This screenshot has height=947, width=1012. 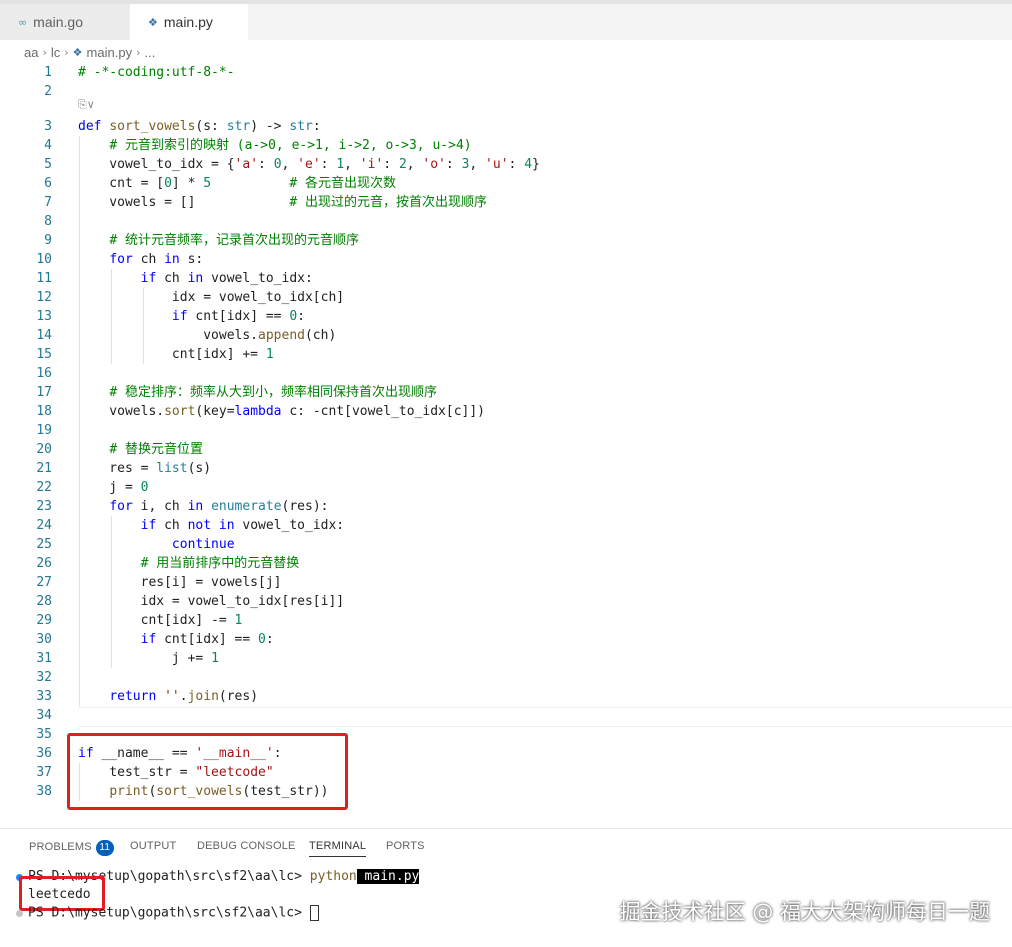 I want to click on editor-tab-bar: ∞ main.go ❖ main.py, so click(x=506, y=20).